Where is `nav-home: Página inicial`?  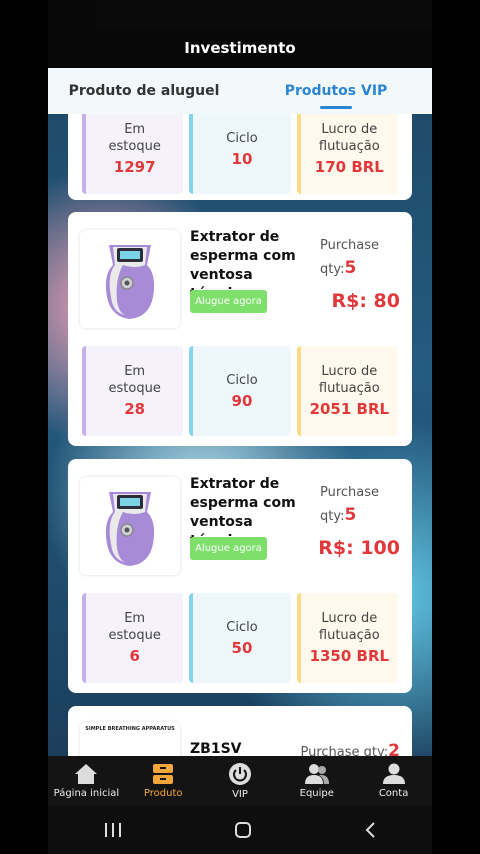 nav-home: Página inicial is located at coordinates (86, 781).